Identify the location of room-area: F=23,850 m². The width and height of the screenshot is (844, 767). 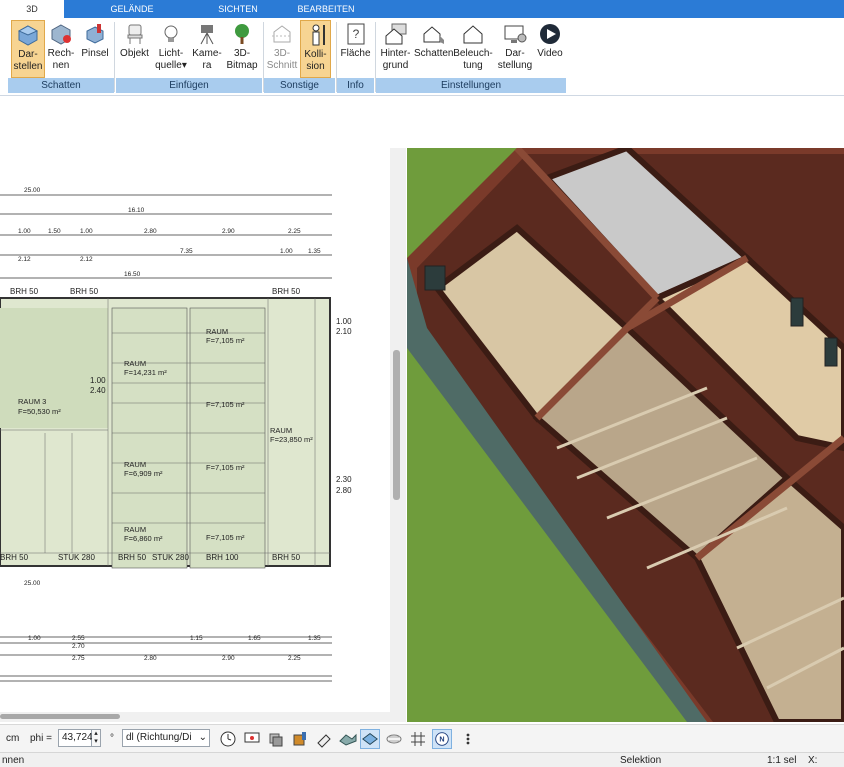
(291, 439).